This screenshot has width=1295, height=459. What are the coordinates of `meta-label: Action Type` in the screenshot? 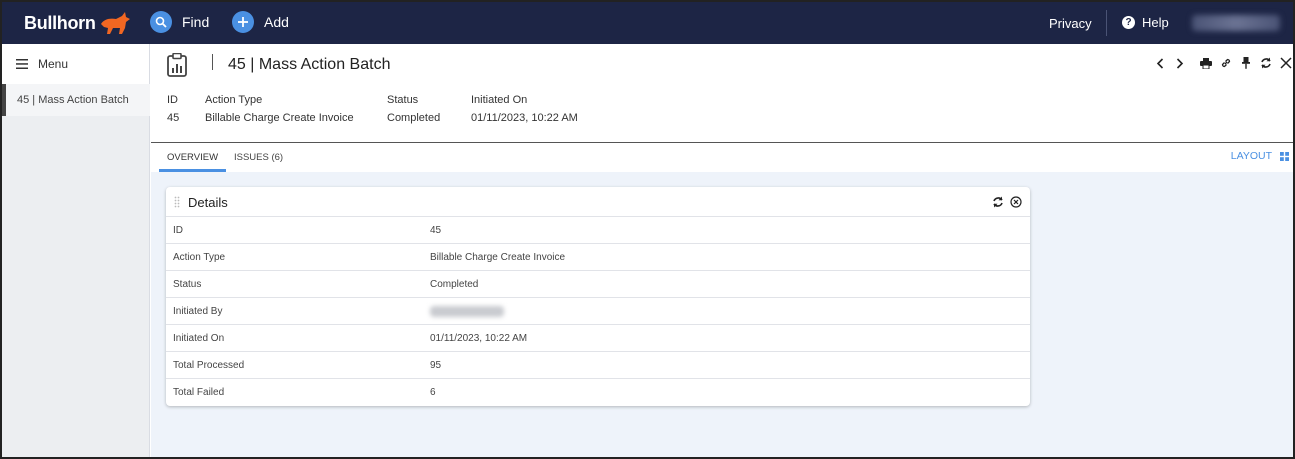 It's located at (234, 100).